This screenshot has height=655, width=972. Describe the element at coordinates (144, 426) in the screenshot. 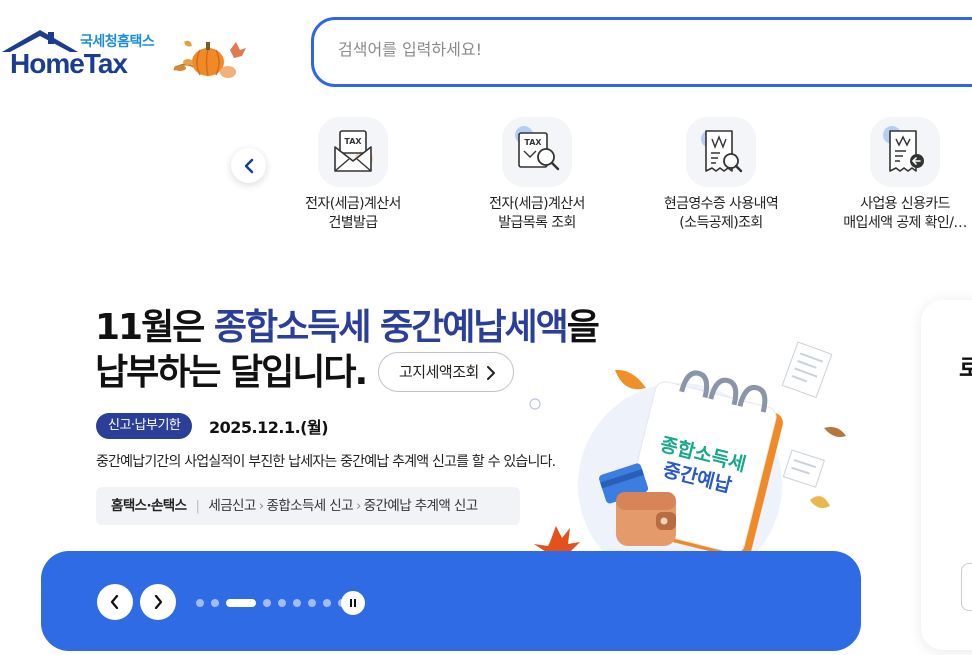

I see `deadline-badge: 신고·납부기한` at that location.